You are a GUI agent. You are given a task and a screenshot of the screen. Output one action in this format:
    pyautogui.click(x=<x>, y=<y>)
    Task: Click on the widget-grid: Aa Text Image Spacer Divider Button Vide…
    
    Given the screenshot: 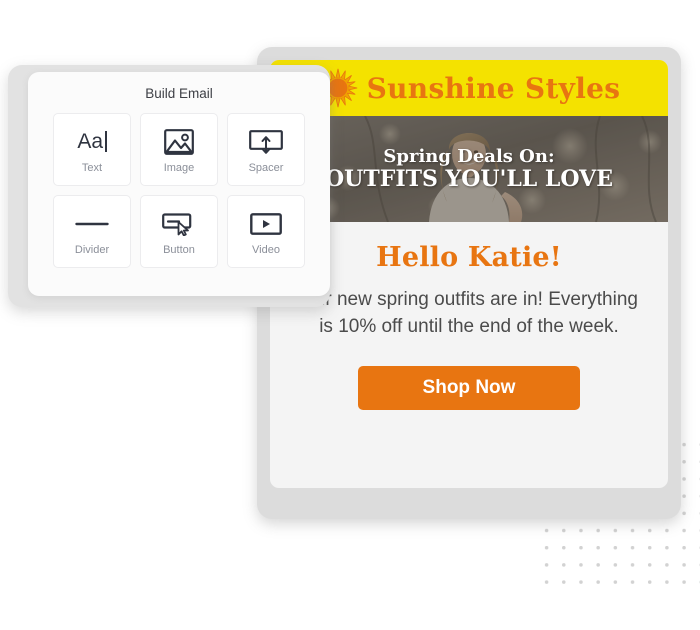 What is the action you would take?
    pyautogui.click(x=179, y=190)
    